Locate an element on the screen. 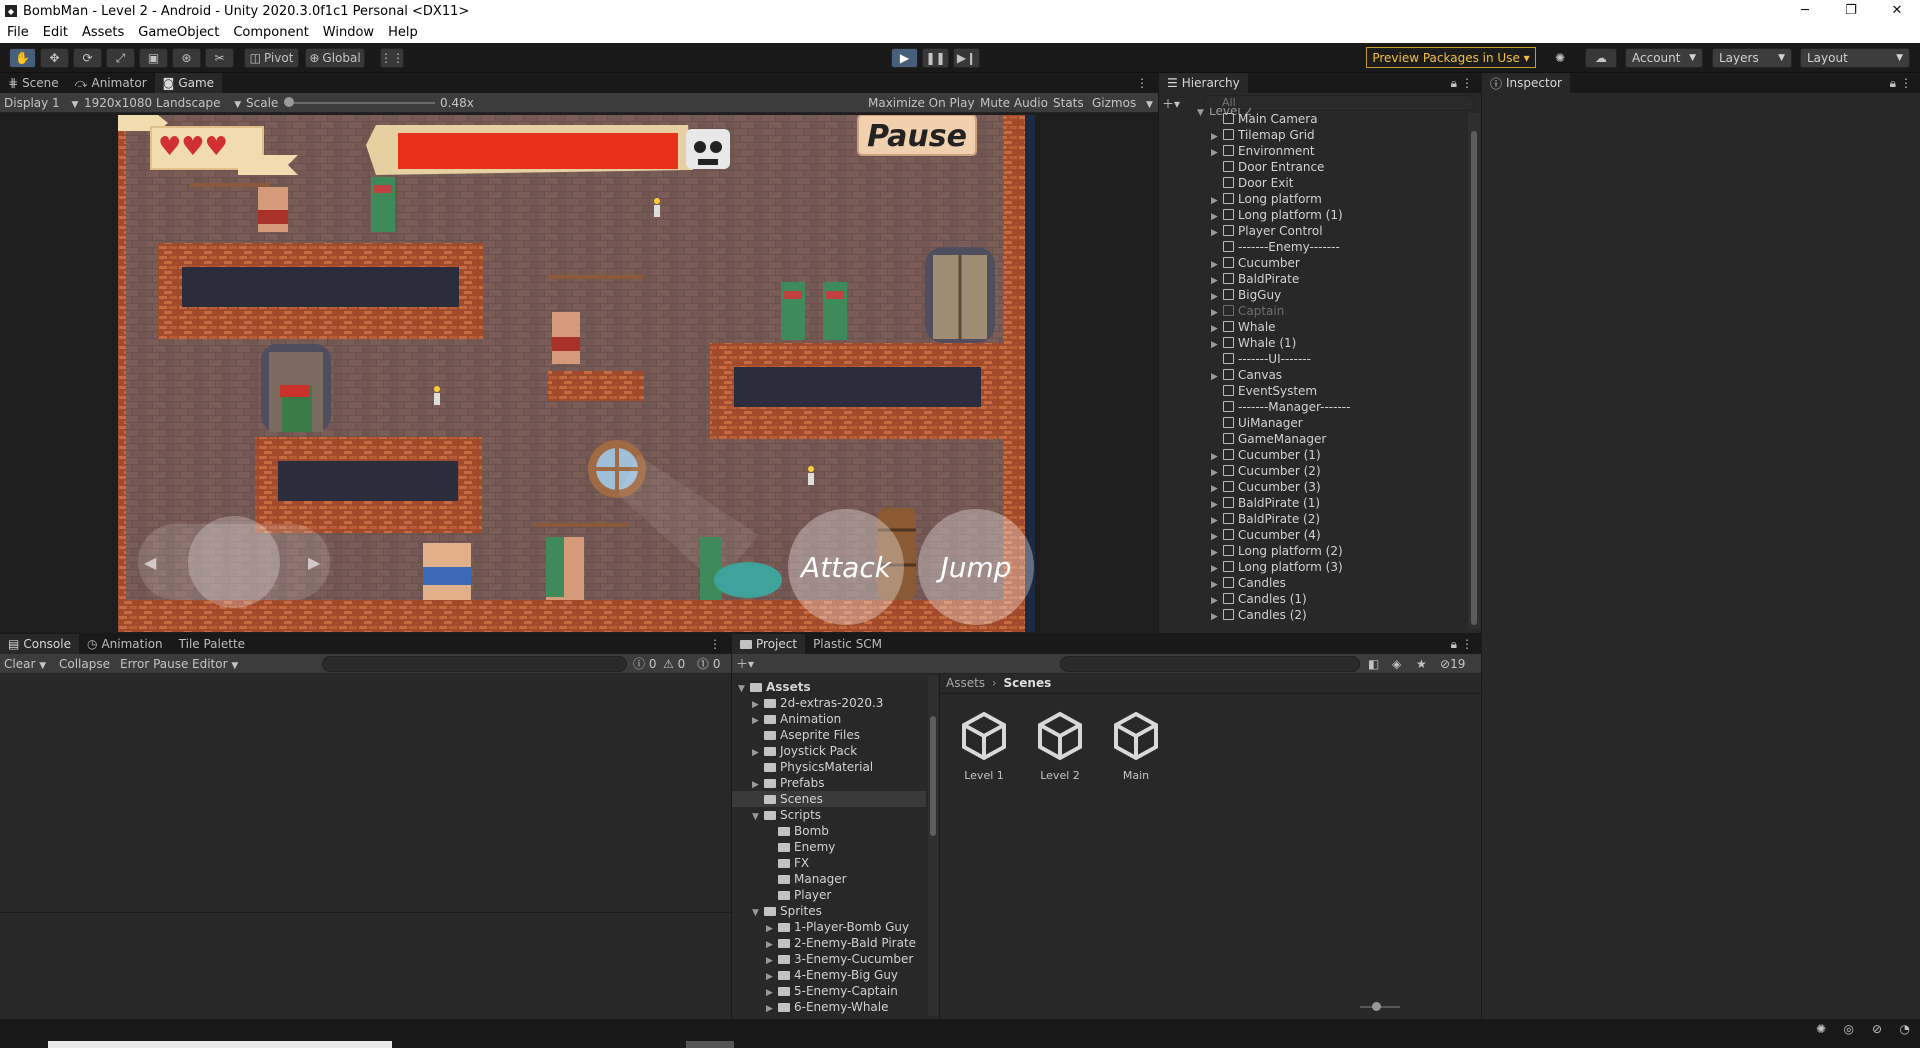 The width and height of the screenshot is (1920, 1048). breadcrumb-scenes: Scenes is located at coordinates (1028, 683).